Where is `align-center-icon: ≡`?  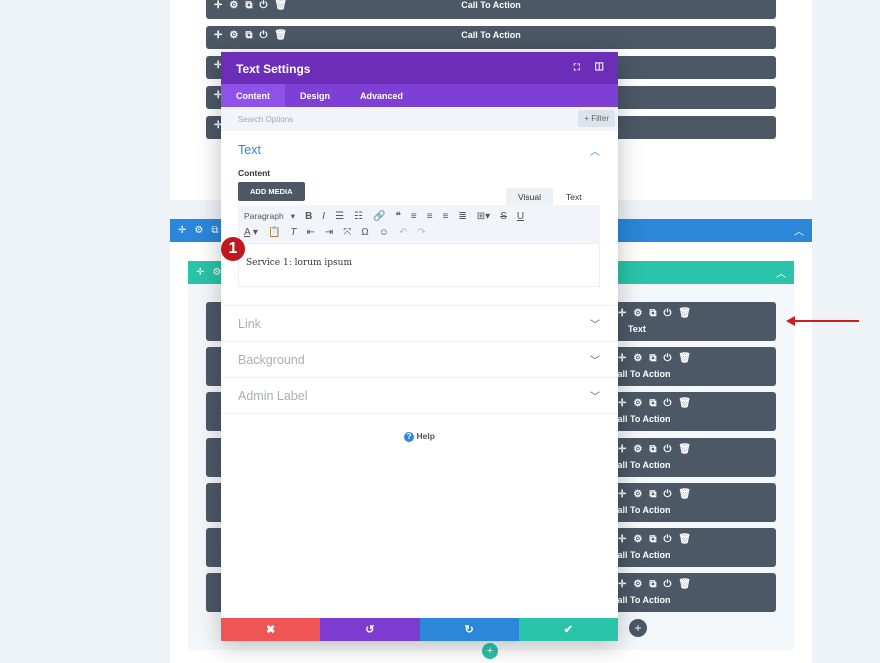
align-center-icon: ≡ is located at coordinates (430, 216).